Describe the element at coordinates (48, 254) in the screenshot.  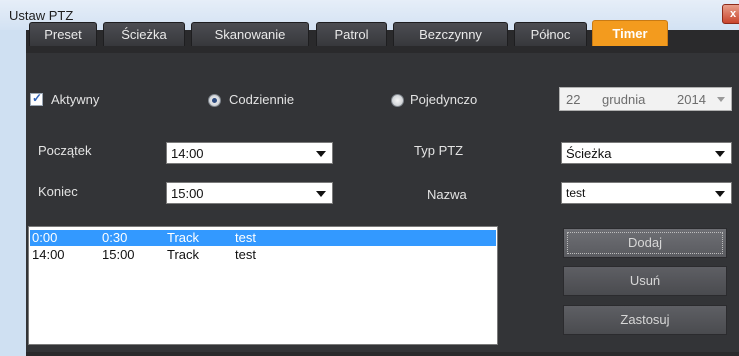
I see `item-start: 14:00` at that location.